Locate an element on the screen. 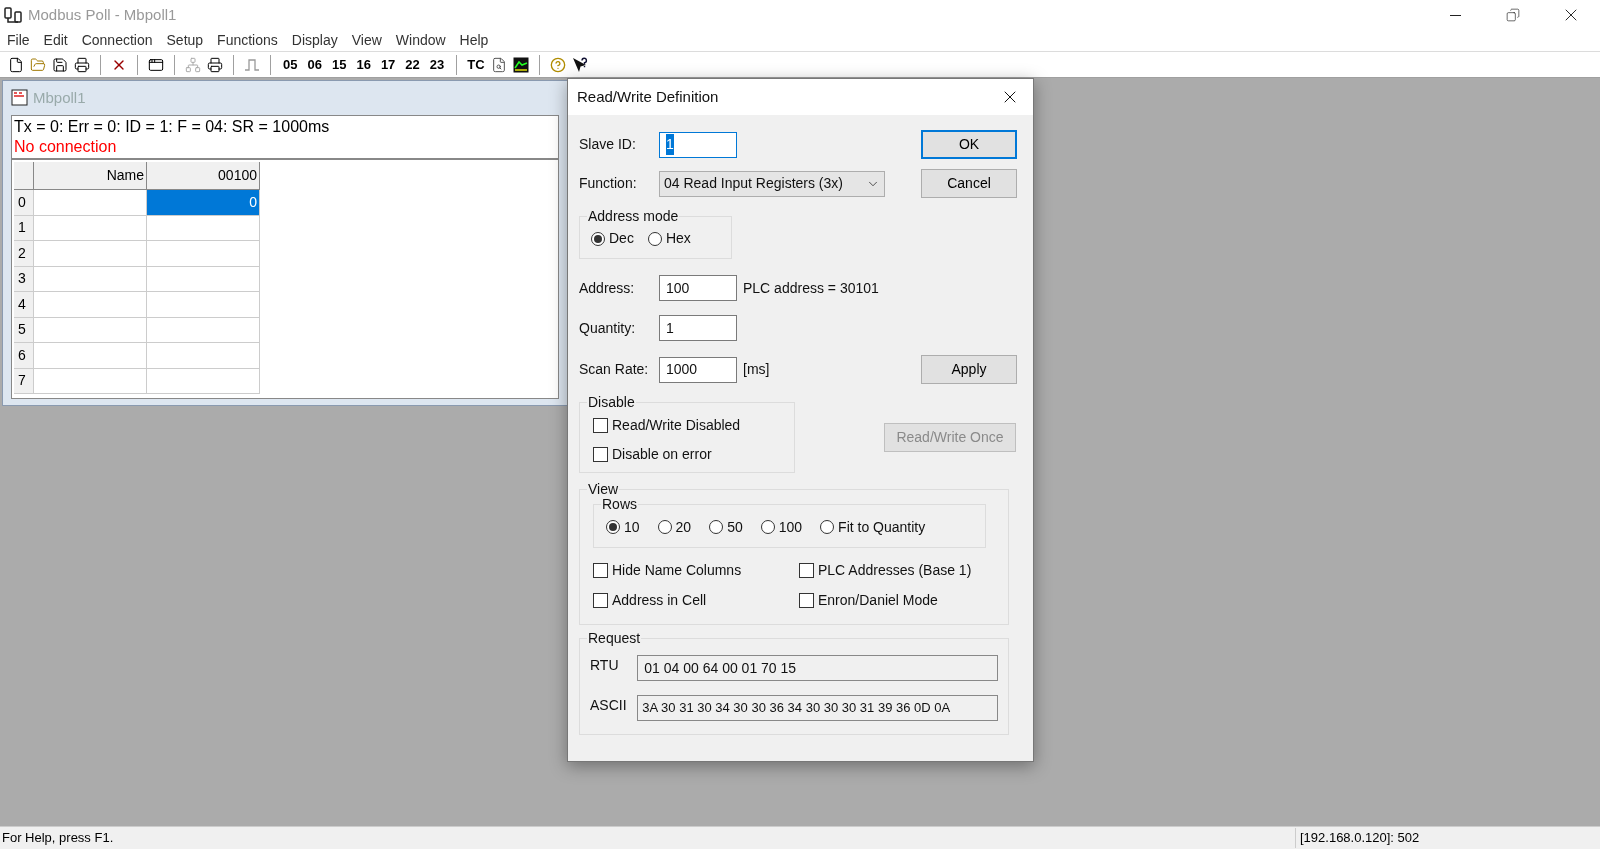  menu-item: Connection is located at coordinates (117, 40).